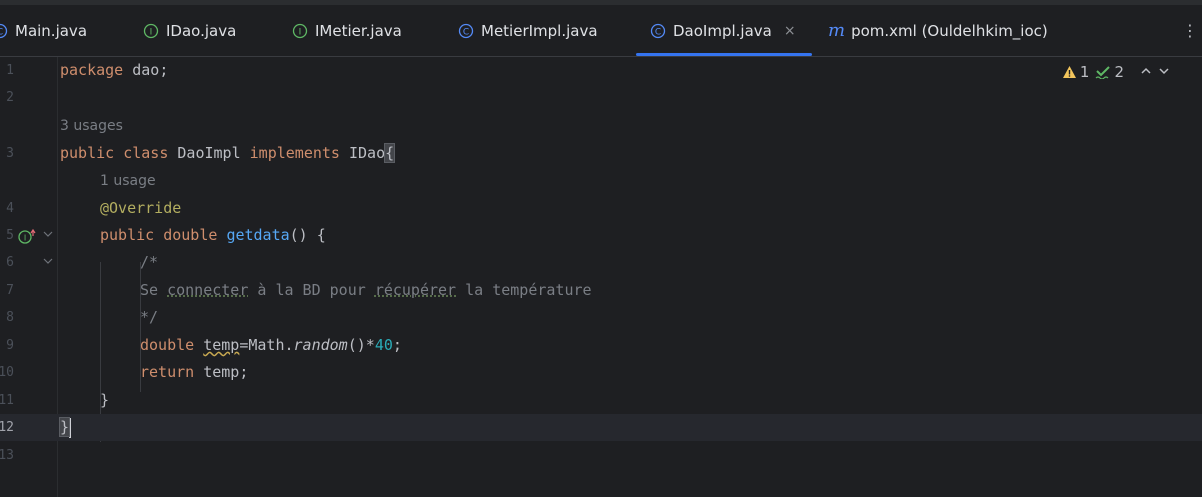 This screenshot has width=1202, height=497. Describe the element at coordinates (1190, 30) in the screenshot. I see `more-tabs-icon: ⋮` at that location.